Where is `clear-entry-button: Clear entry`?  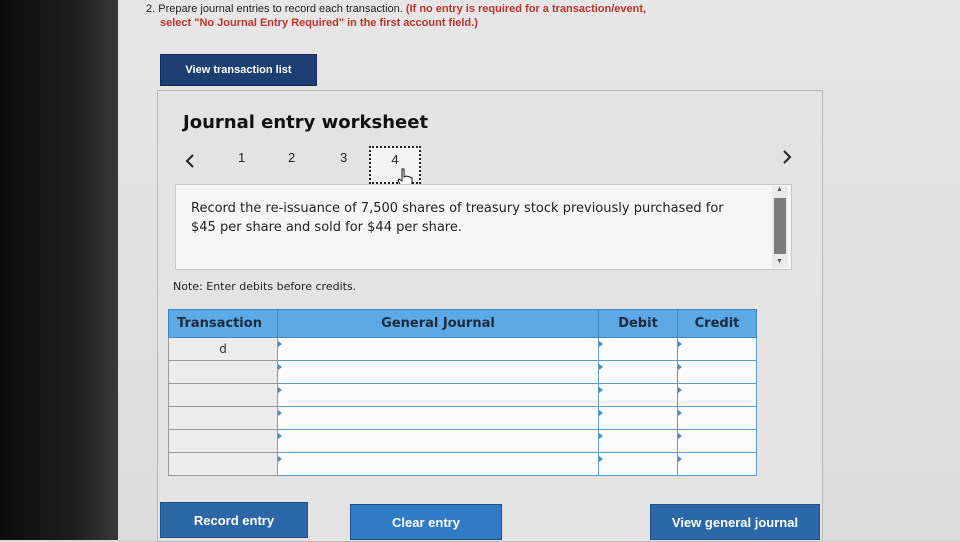
clear-entry-button: Clear entry is located at coordinates (426, 522).